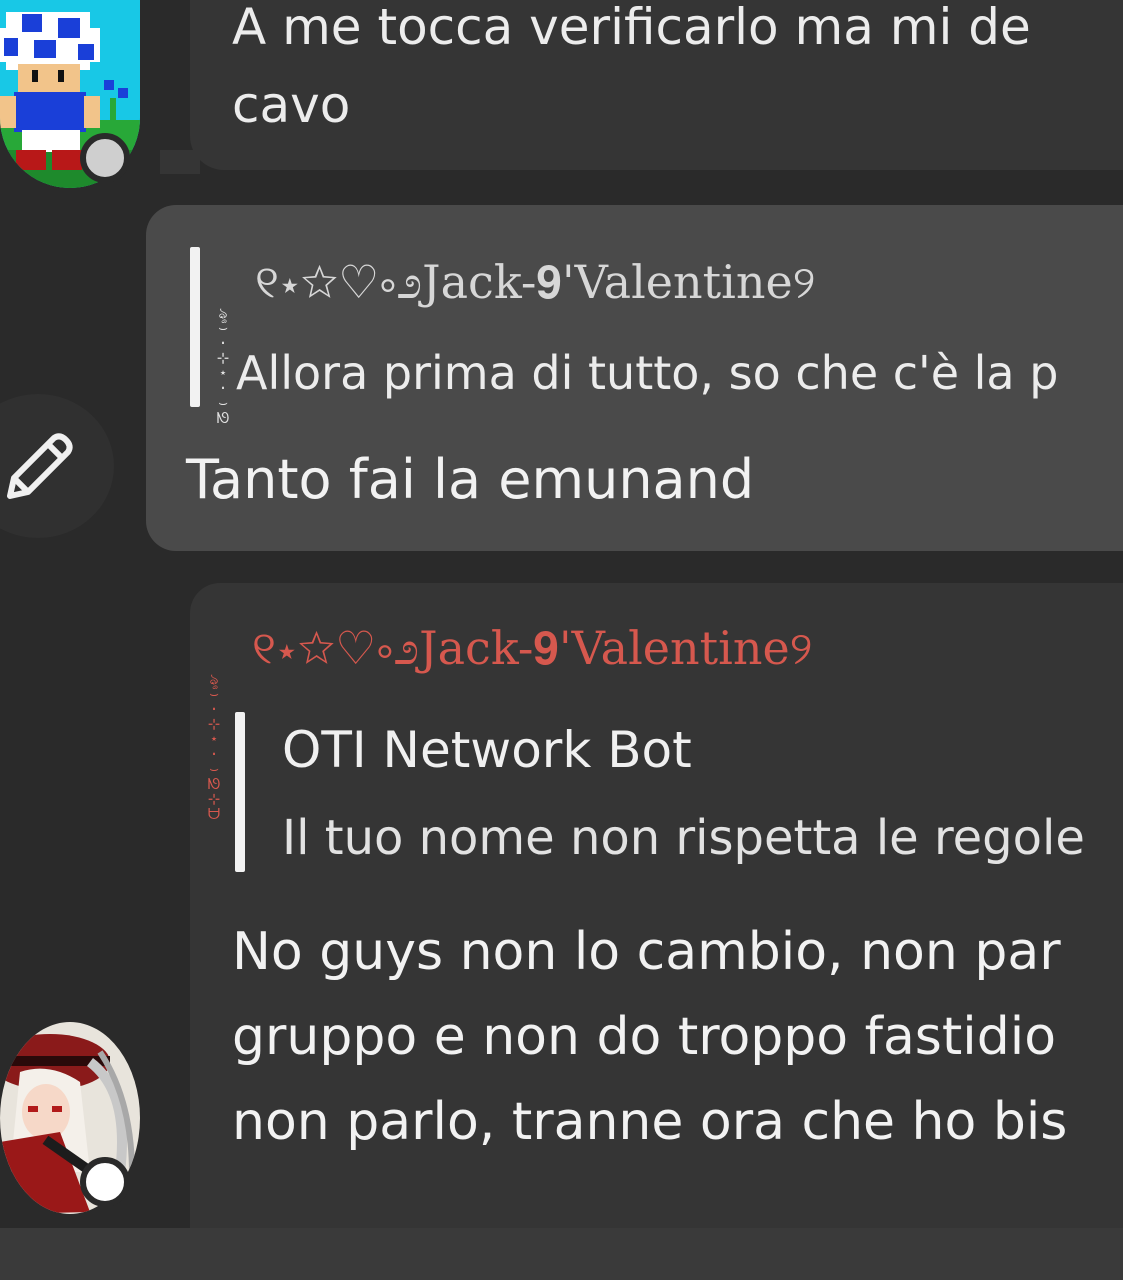  What do you see at coordinates (561, 1254) in the screenshot?
I see `message-input-bar` at bounding box center [561, 1254].